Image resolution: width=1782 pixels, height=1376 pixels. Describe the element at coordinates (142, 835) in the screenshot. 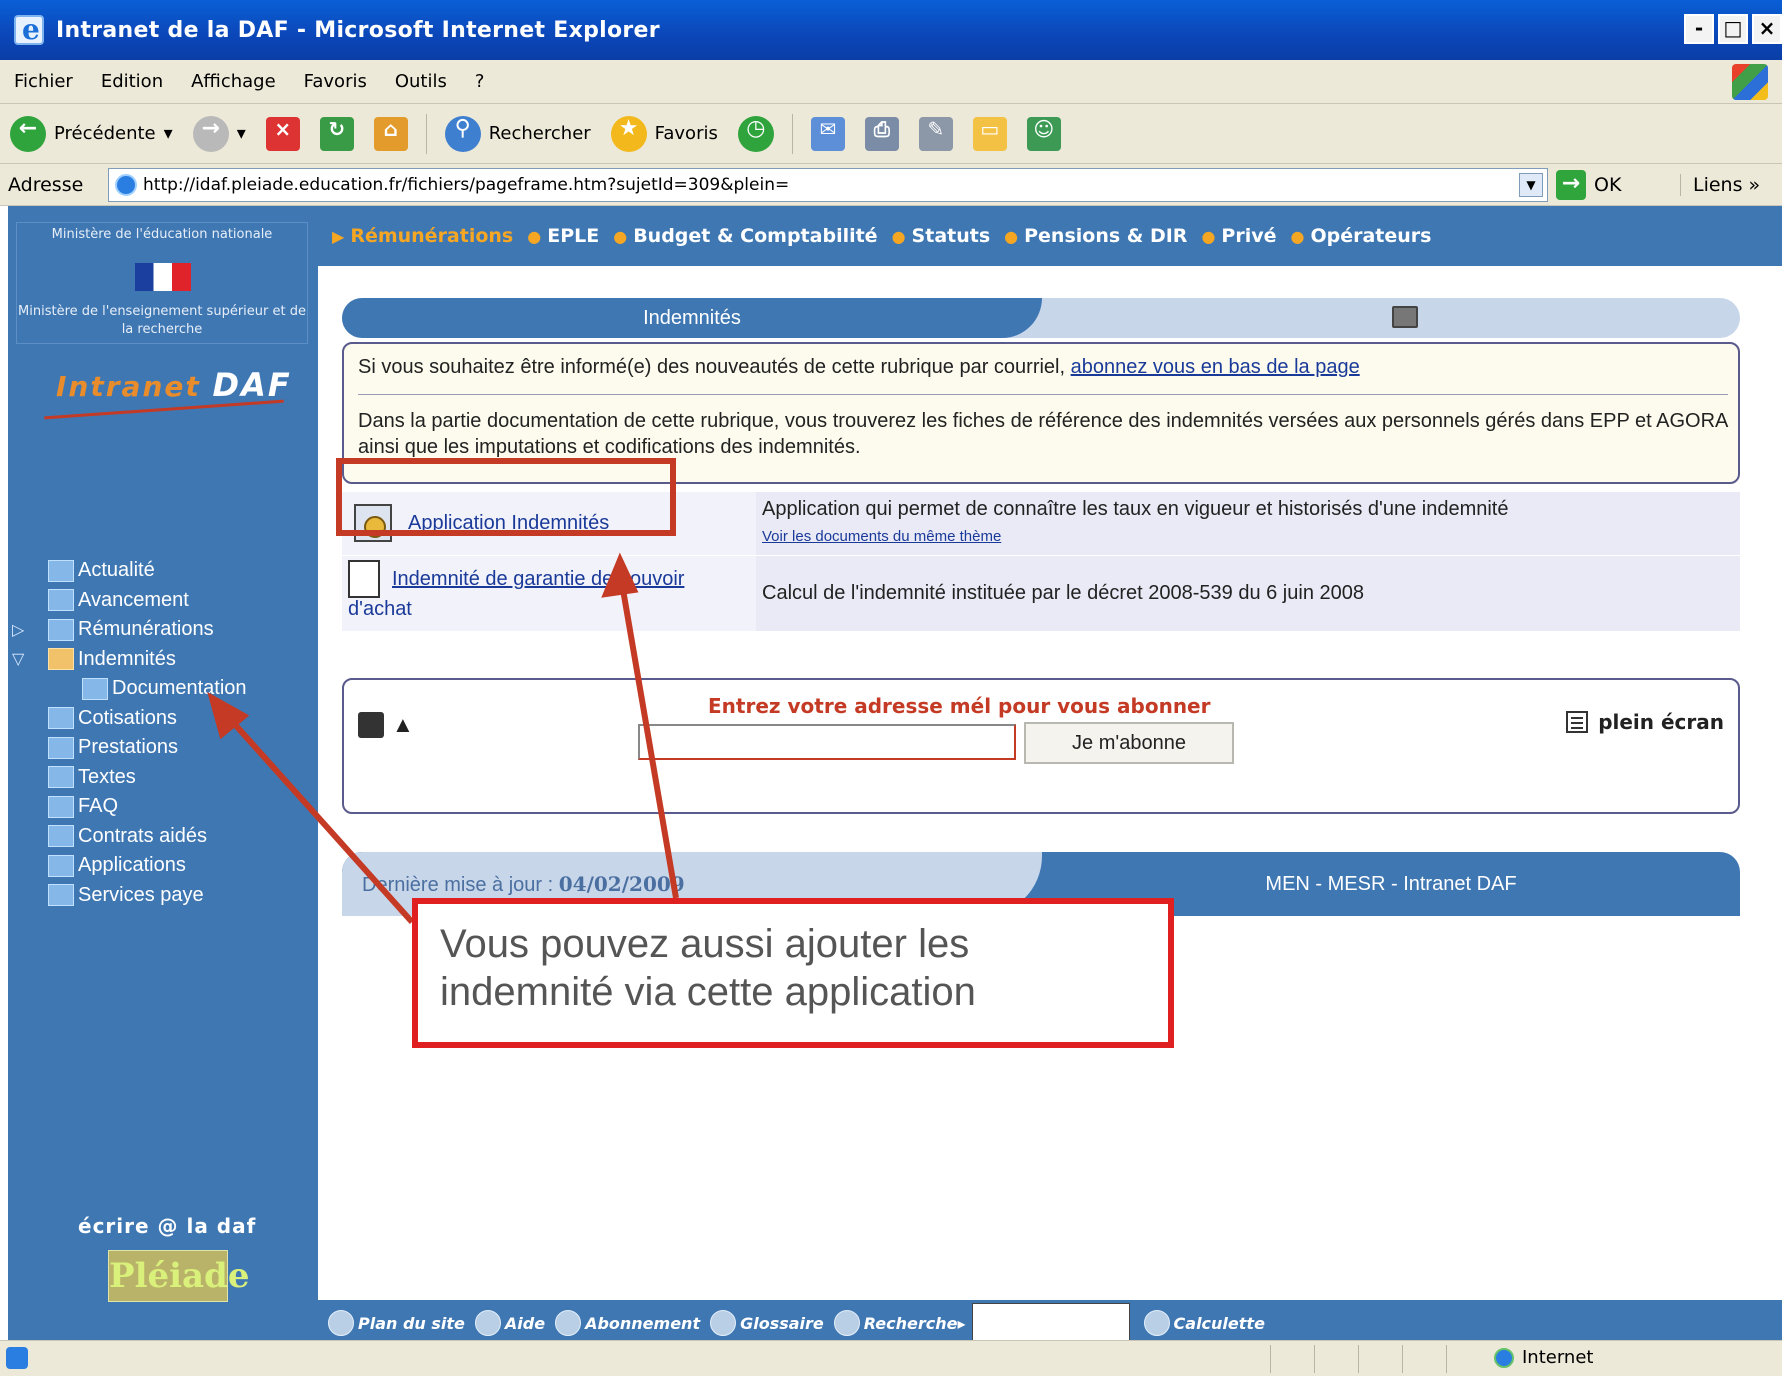

I see `sidebar-item-label: Contrats aidés` at that location.